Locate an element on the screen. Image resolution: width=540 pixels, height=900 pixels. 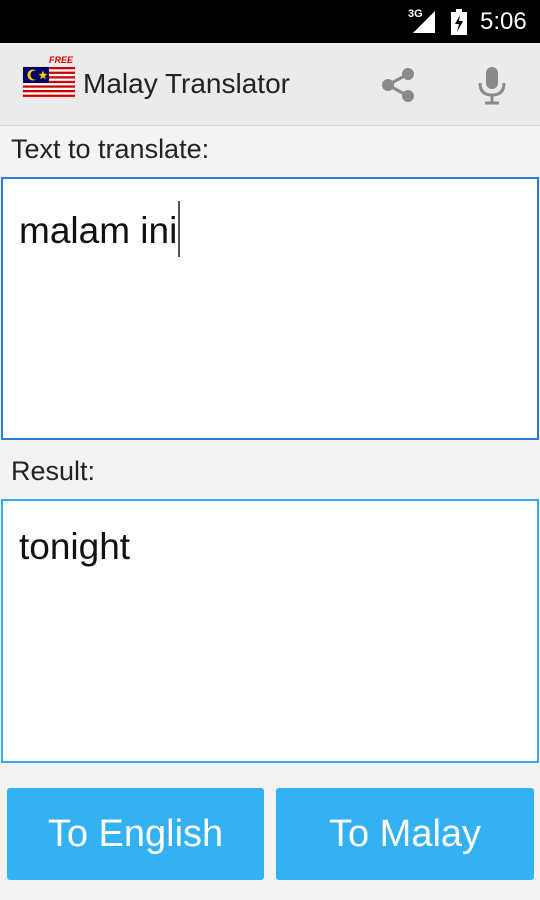
to-malay-button: To Malay is located at coordinates (405, 834).